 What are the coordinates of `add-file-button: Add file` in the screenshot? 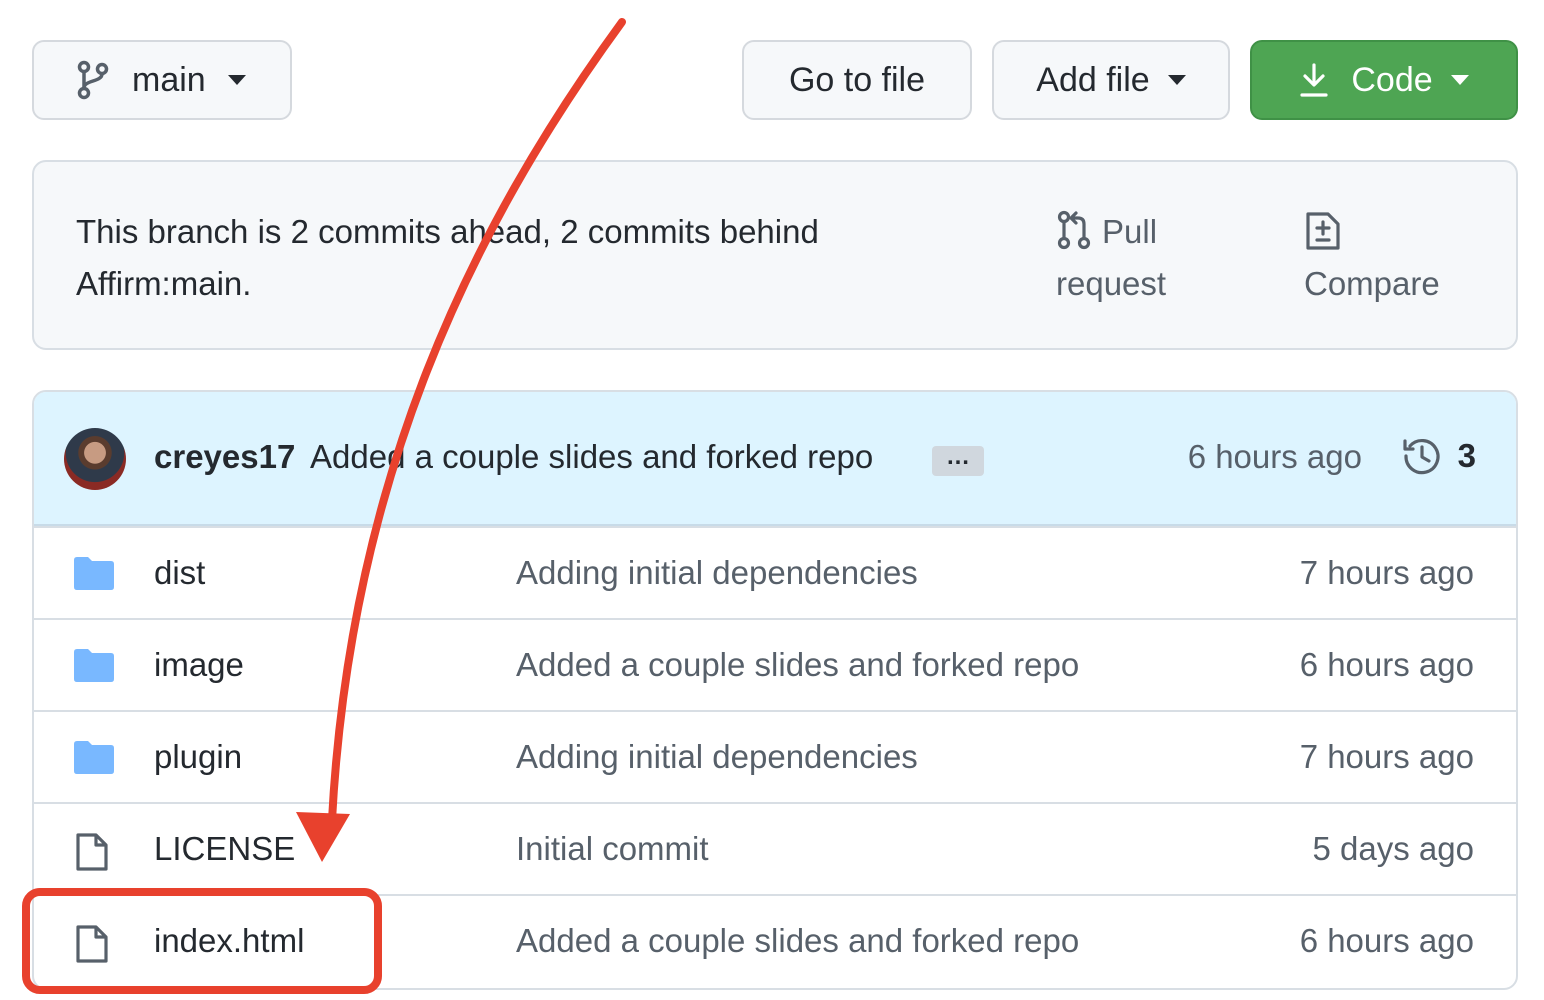 It's located at (1111, 80).